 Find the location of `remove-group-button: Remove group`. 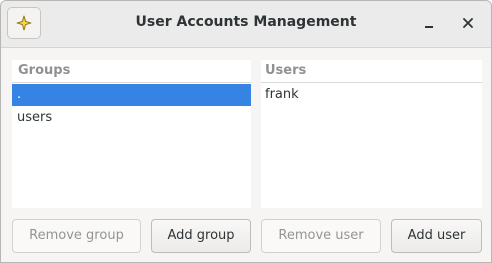

remove-group-button: Remove group is located at coordinates (76, 236).